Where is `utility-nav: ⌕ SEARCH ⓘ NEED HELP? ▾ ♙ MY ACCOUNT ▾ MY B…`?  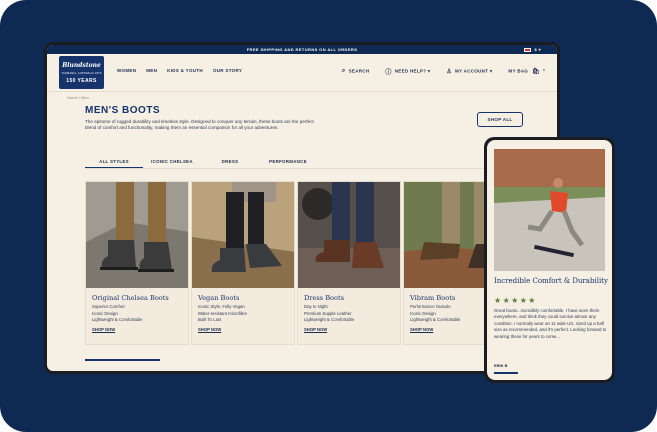
utility-nav: ⌕ SEARCH ⓘ NEED HELP? ▾ ♙ MY ACCOUNT ▾ MY B… is located at coordinates (443, 71).